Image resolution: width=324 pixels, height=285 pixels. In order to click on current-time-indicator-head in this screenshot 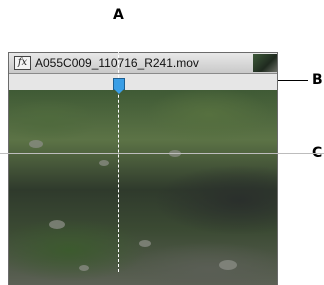, I will do `click(119, 86)`.